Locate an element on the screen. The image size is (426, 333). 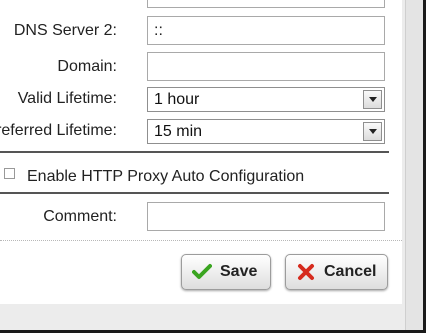
comment-label: Comment: is located at coordinates (80, 216).